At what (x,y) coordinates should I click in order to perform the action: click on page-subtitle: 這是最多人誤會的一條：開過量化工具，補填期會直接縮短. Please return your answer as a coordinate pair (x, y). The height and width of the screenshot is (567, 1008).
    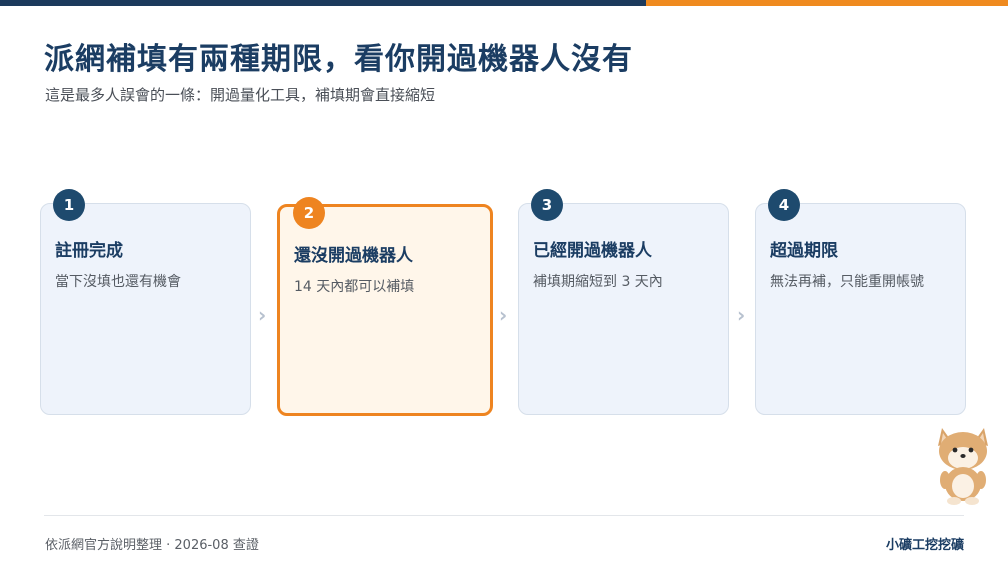
    Looking at the image, I should click on (240, 95).